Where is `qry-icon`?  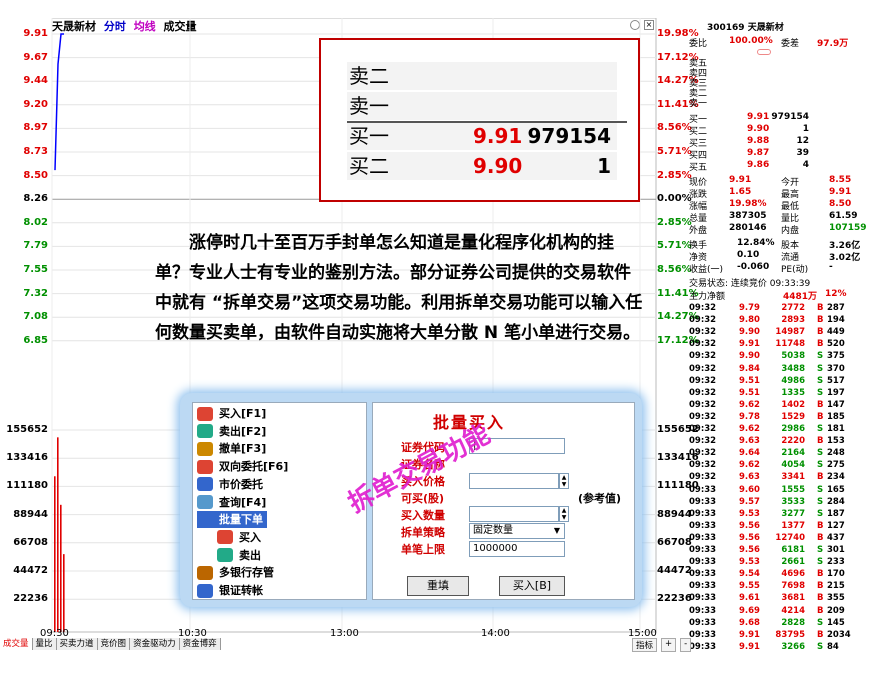 qry-icon is located at coordinates (205, 502).